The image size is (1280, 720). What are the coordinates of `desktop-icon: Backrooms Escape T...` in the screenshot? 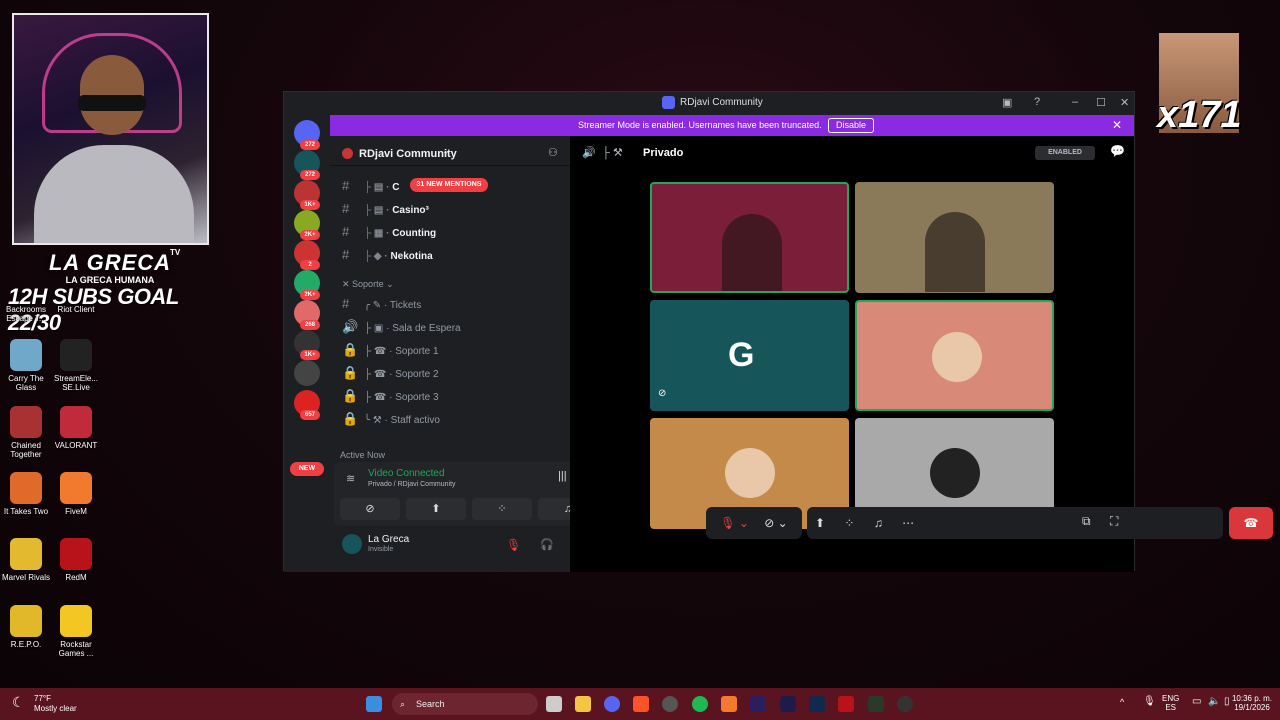 It's located at (26, 314).